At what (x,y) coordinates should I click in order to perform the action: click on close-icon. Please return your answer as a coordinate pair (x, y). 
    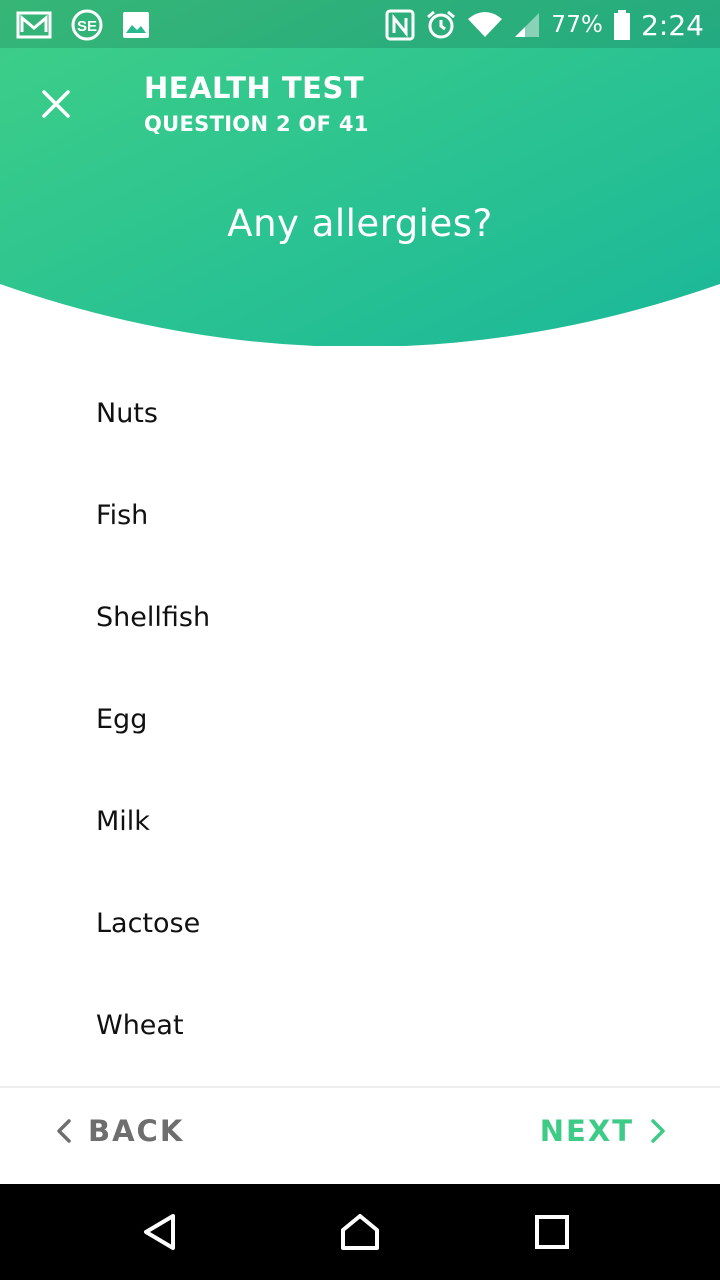
    Looking at the image, I should click on (56, 104).